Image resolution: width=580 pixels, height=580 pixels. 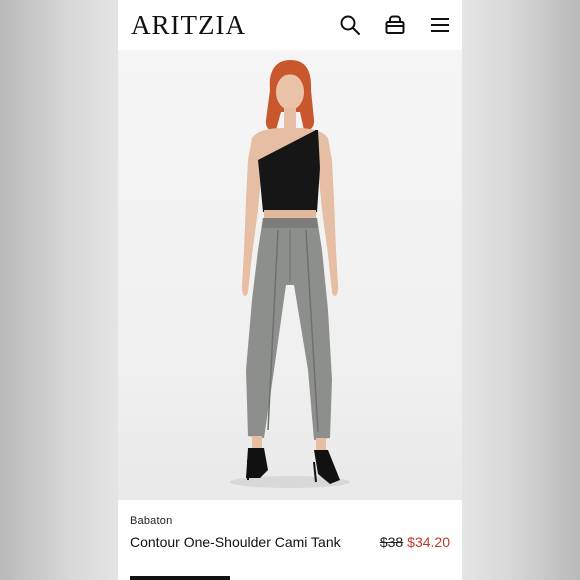 What do you see at coordinates (391, 542) in the screenshot?
I see `original-price: $38` at bounding box center [391, 542].